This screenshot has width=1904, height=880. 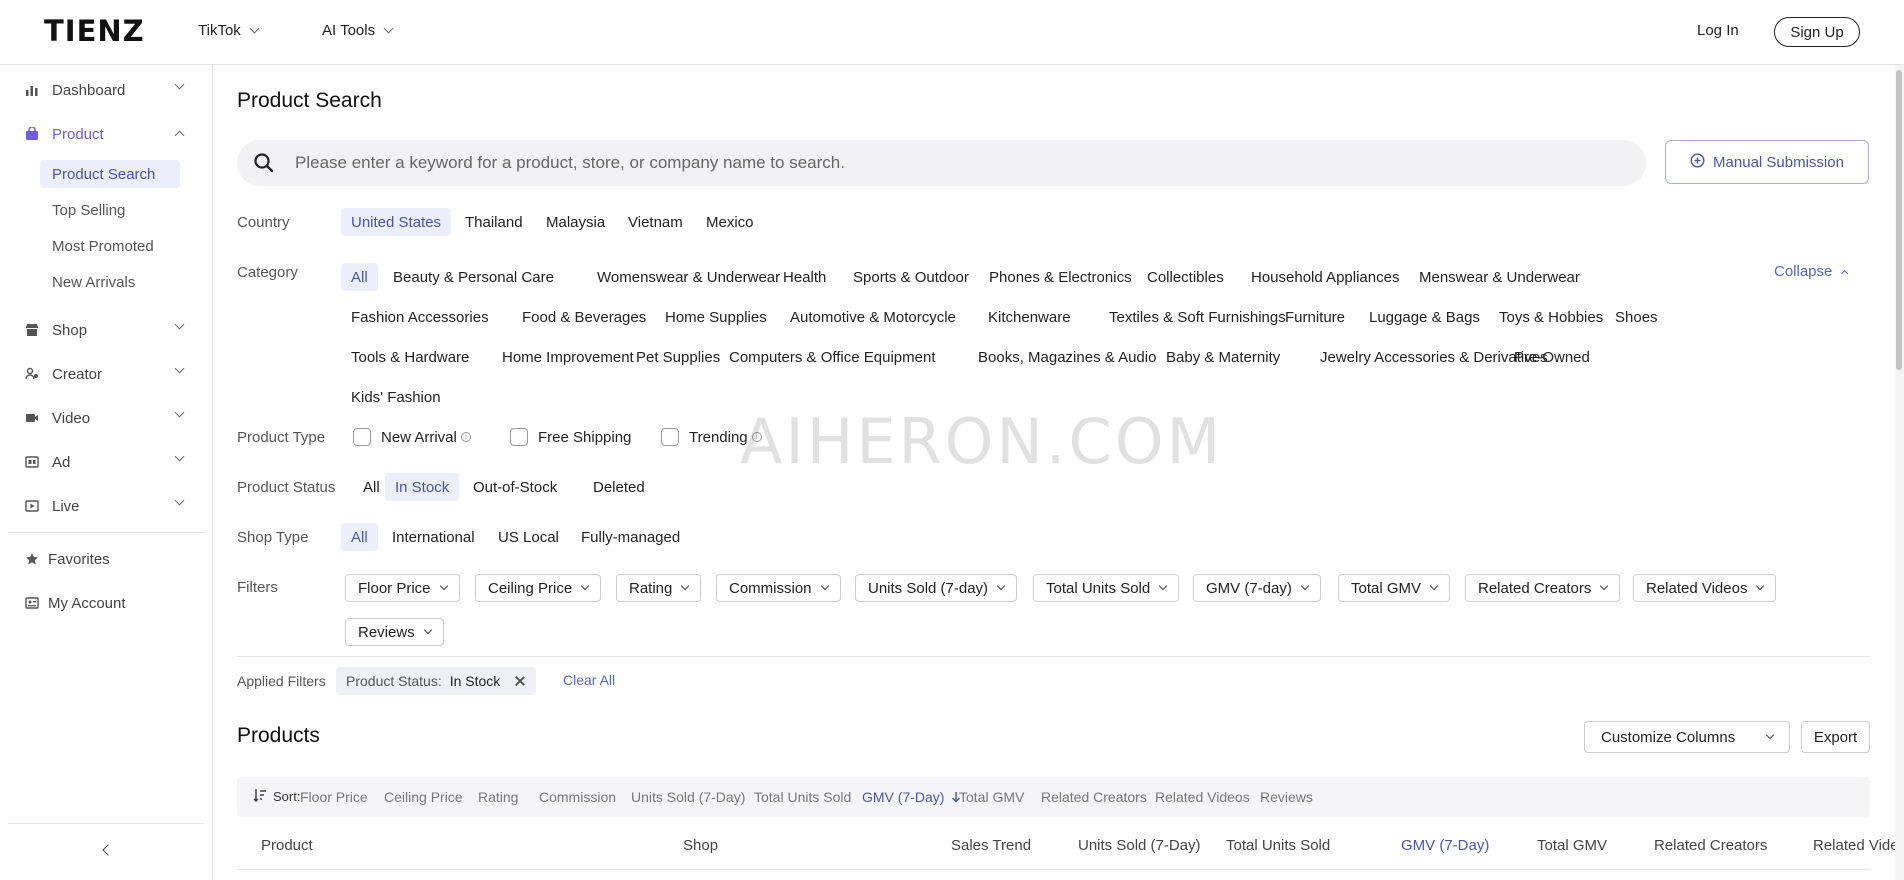 What do you see at coordinates (106, 90) in the screenshot?
I see `sidebar-item-dashboard: Dashboard` at bounding box center [106, 90].